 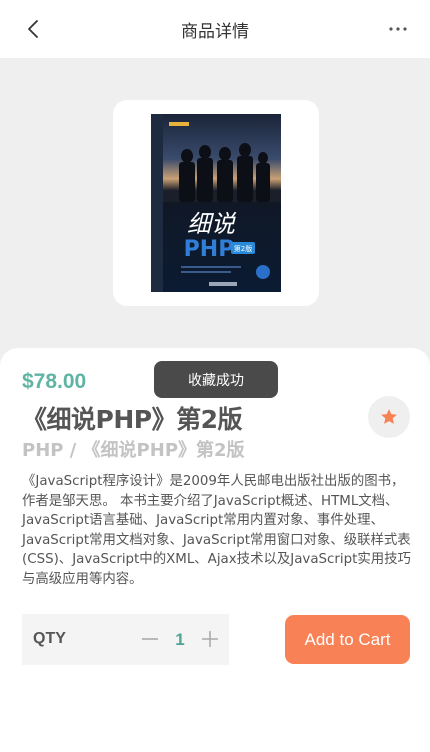 I want to click on cover-badge: 第2版, so click(x=243, y=248).